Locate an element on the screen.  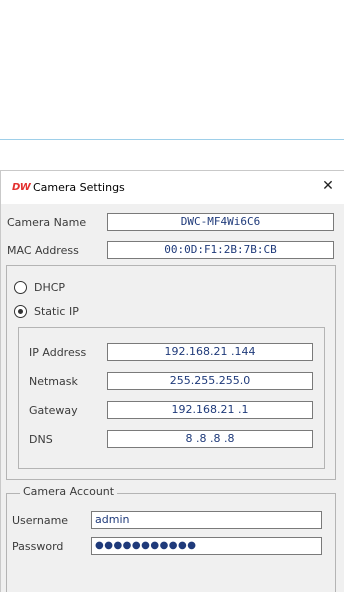
username-label: Username is located at coordinates (40, 520).